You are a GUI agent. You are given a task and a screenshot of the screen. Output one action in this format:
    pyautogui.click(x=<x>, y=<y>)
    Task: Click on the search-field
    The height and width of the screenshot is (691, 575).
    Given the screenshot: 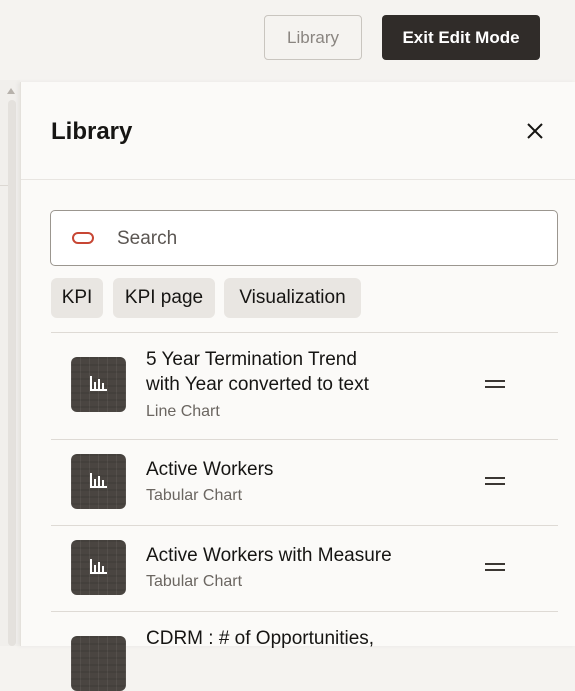 What is the action you would take?
    pyautogui.click(x=304, y=238)
    